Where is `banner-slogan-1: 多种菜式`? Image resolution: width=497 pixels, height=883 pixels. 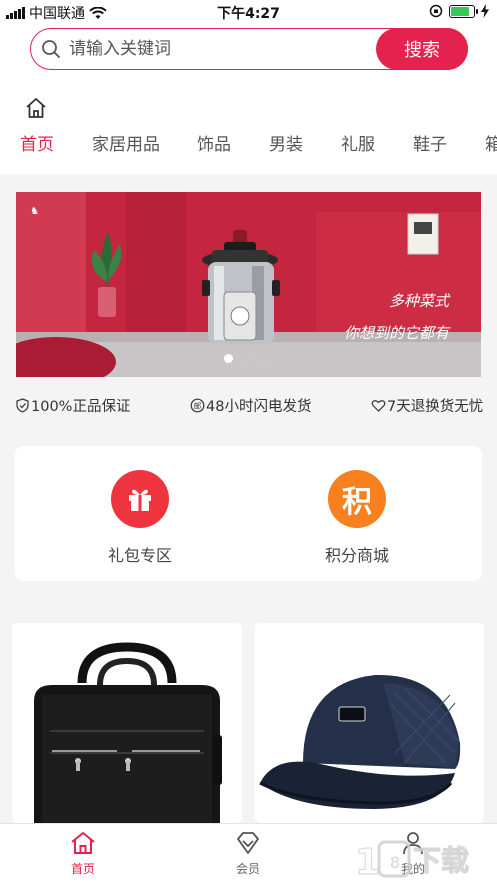
banner-slogan-1: 多种菜式 is located at coordinates (418, 301).